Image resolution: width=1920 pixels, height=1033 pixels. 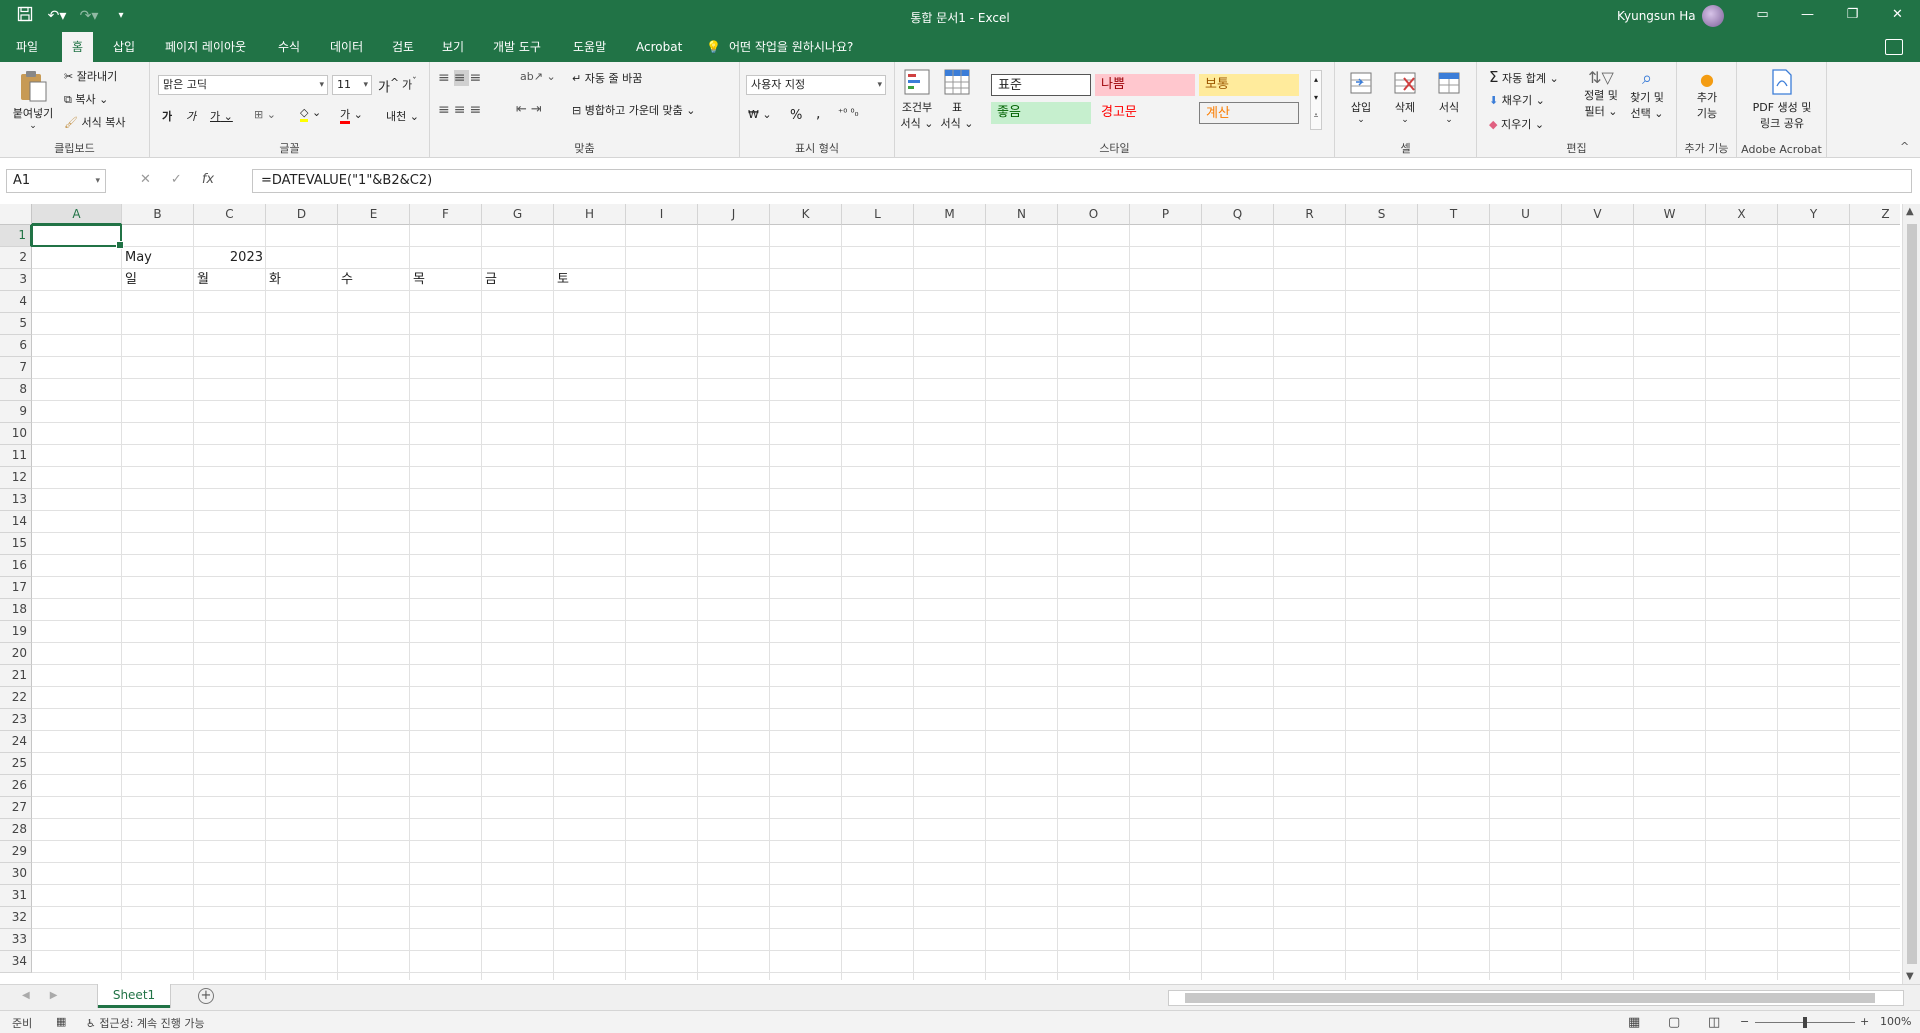 I want to click on row-header: 24, so click(x=16, y=742).